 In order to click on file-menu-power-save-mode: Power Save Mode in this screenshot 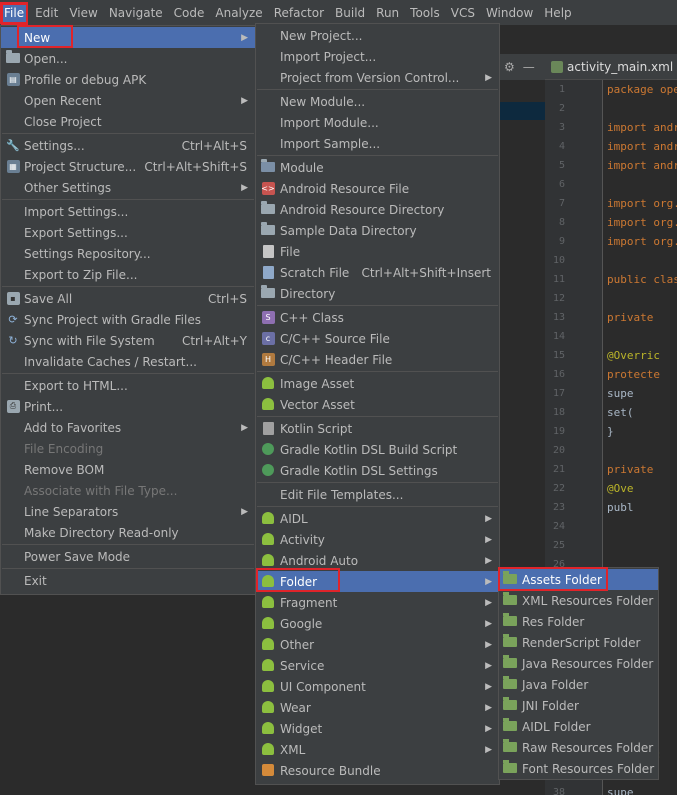, I will do `click(128, 556)`.